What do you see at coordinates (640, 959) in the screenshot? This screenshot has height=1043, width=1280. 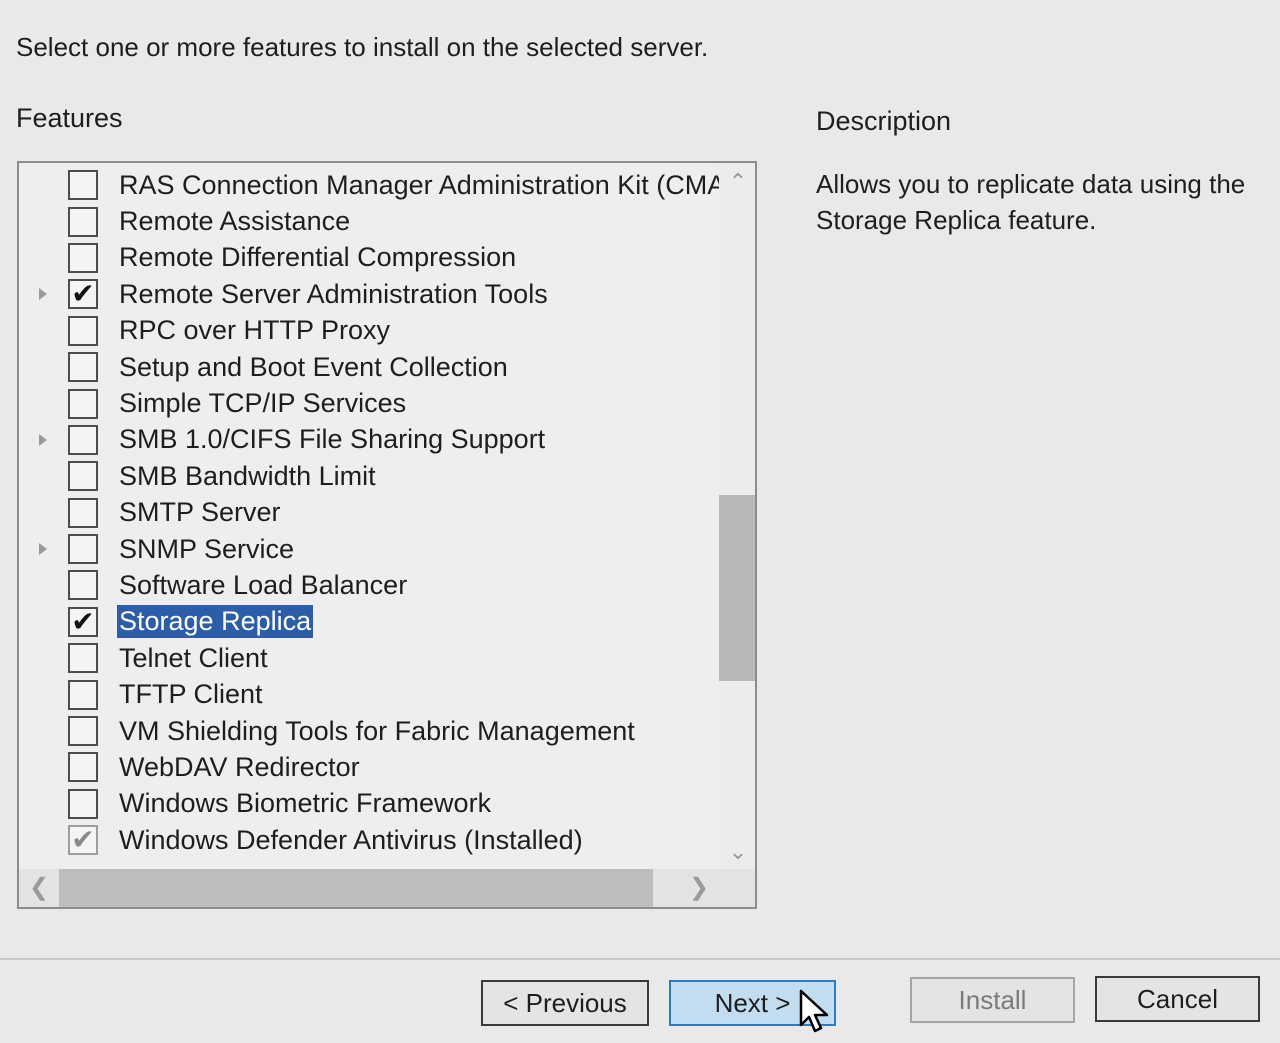 I see `footer-divider` at bounding box center [640, 959].